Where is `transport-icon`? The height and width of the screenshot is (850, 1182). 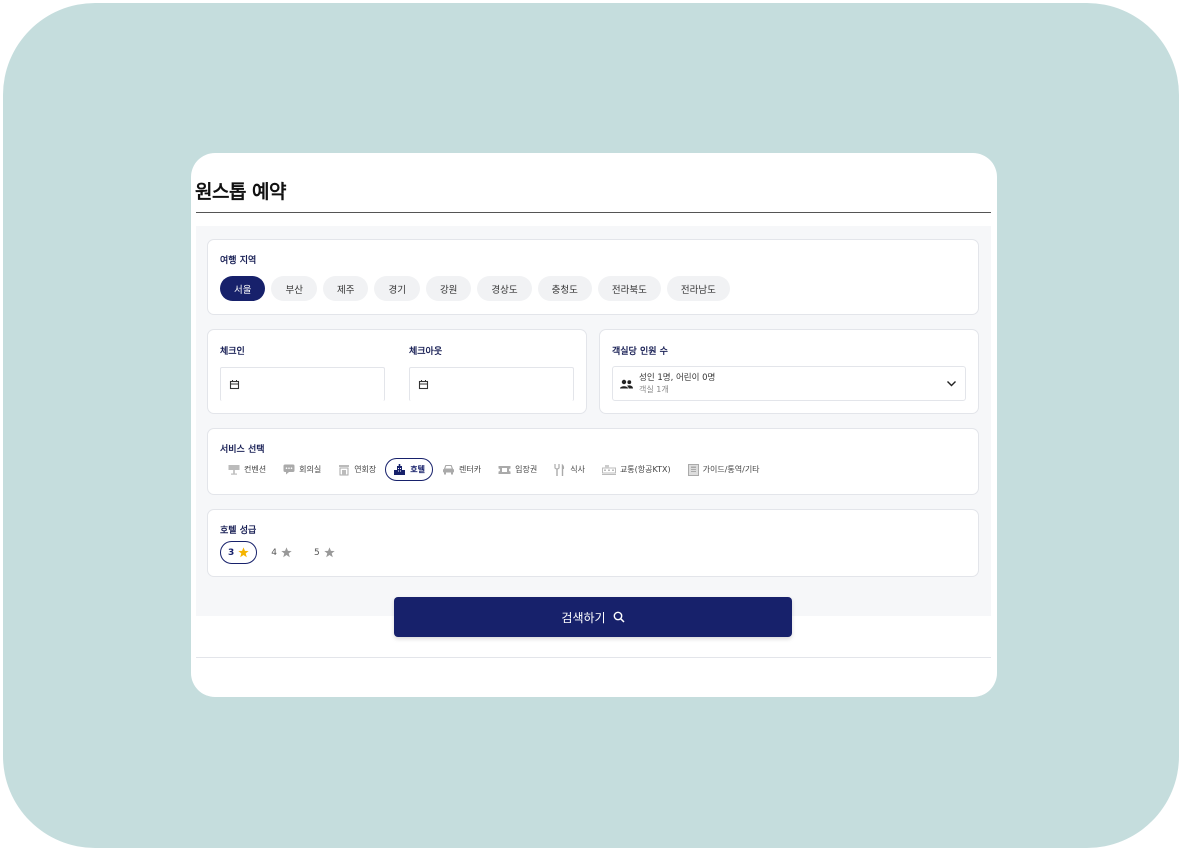
transport-icon is located at coordinates (608, 469).